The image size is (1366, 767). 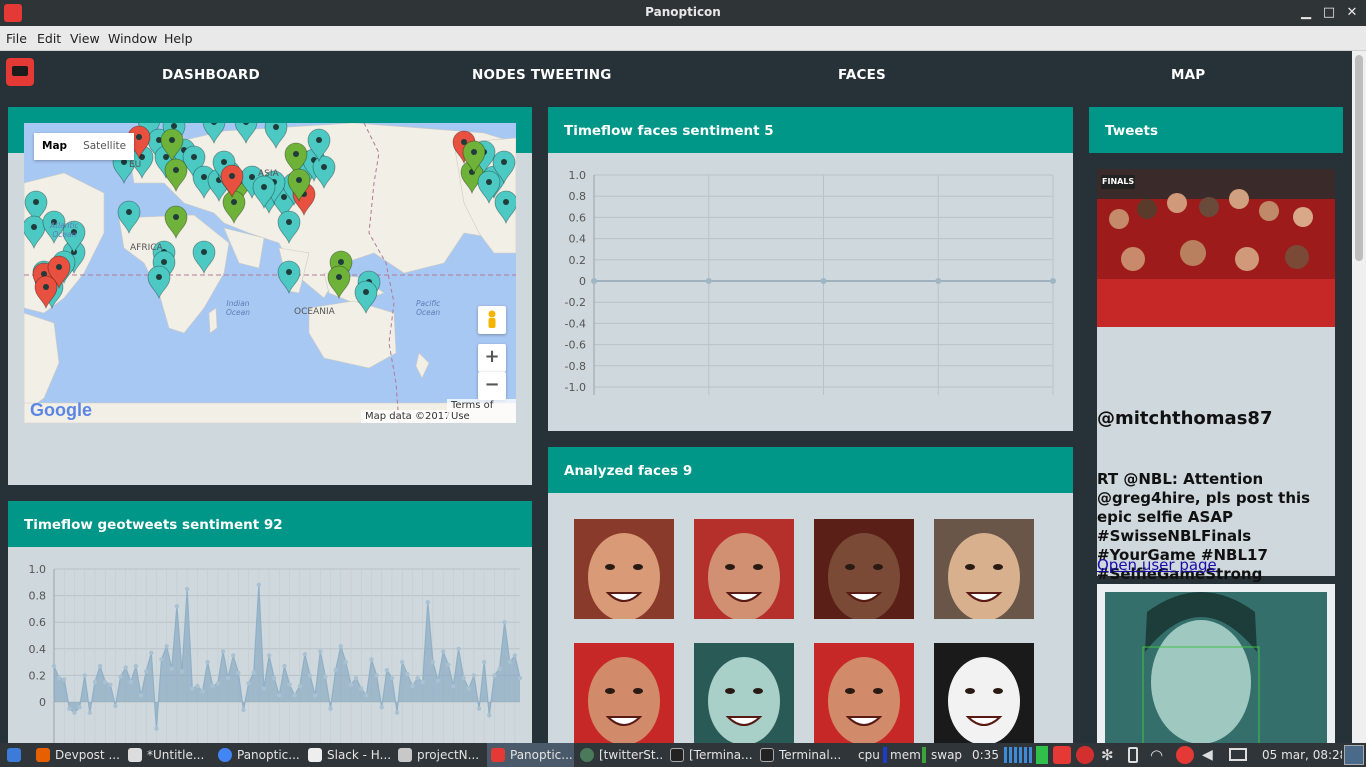 I want to click on menu-window: Window, so click(x=132, y=38).